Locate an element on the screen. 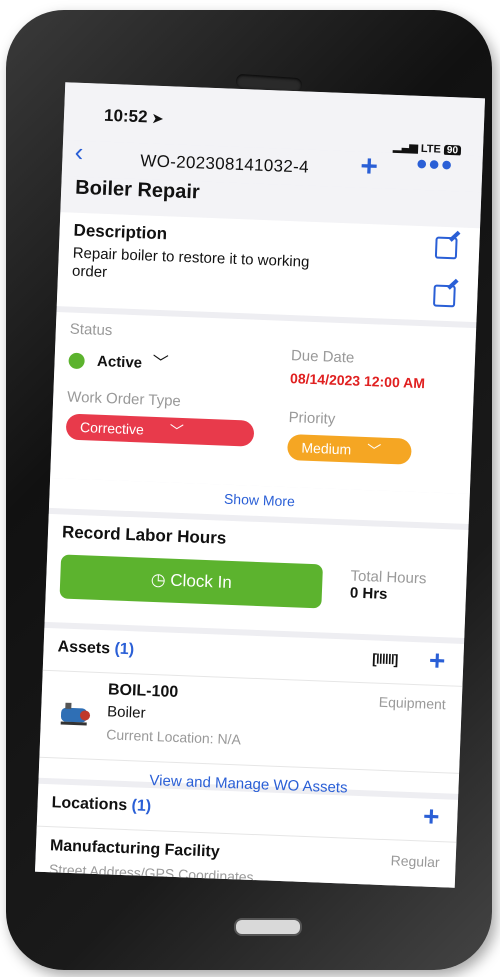 Image resolution: width=500 pixels, height=977 pixels. total-hours-value: 0 Hrs is located at coordinates (368, 593).